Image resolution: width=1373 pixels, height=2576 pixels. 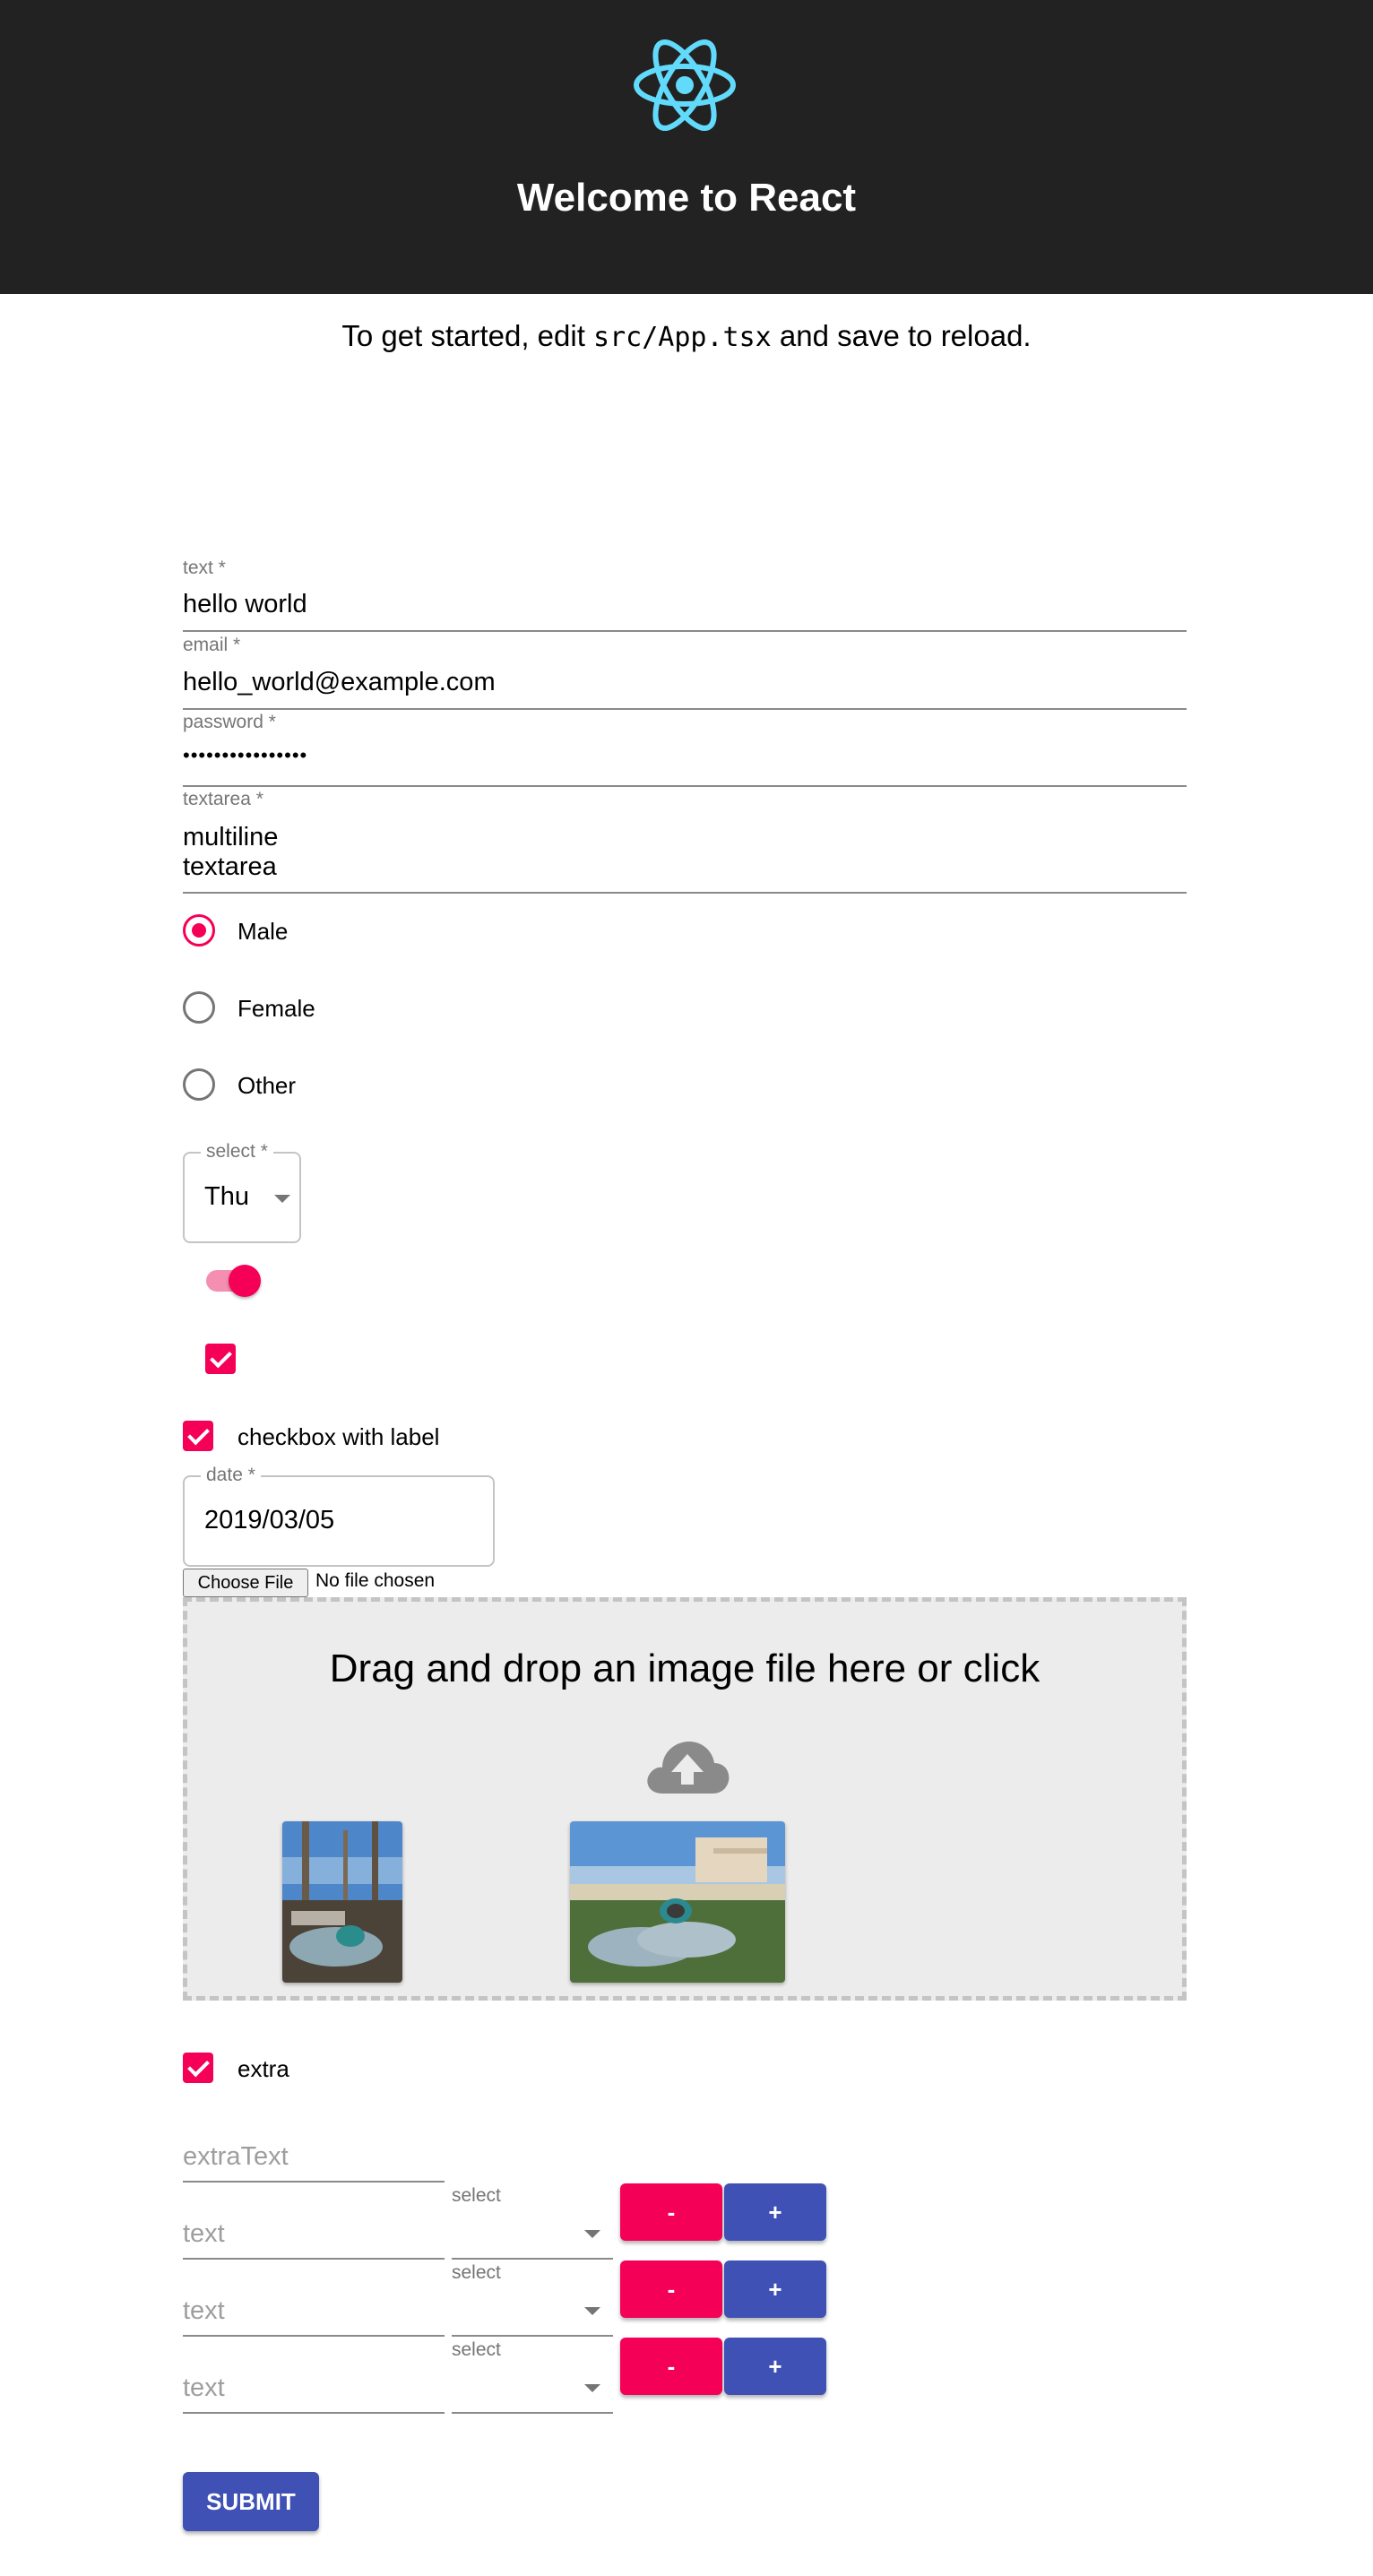 What do you see at coordinates (685, 893) in the screenshot?
I see `textarea-field-underline` at bounding box center [685, 893].